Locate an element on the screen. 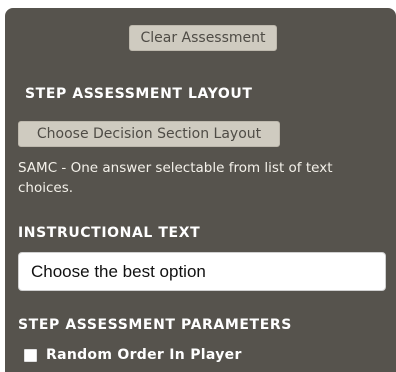  random-order-label: Random Order In Player is located at coordinates (144, 355).